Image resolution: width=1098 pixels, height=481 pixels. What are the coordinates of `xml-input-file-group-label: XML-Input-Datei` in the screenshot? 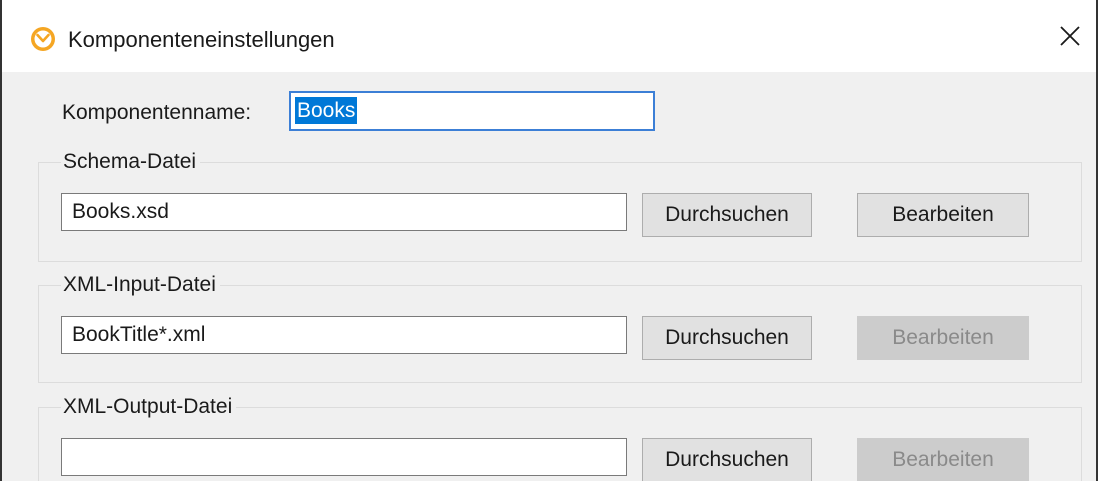 It's located at (140, 285).